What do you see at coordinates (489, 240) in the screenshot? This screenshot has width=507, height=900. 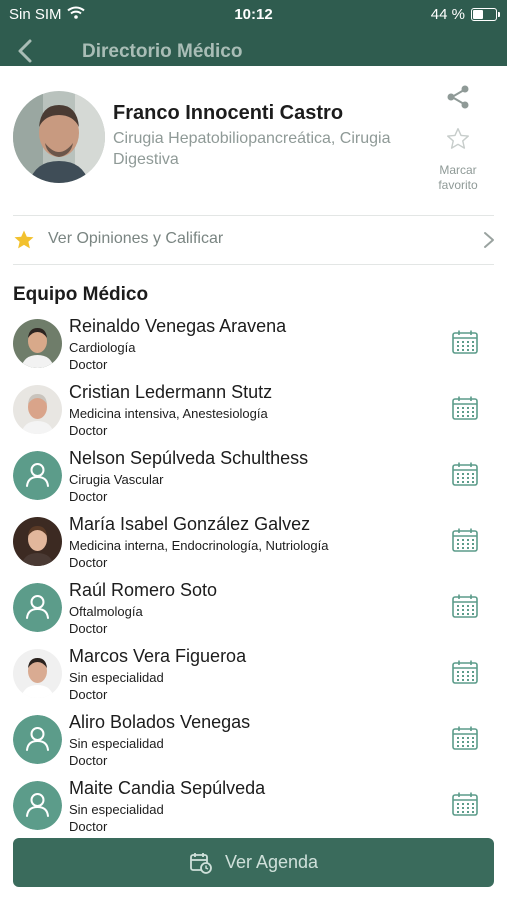 I see `chevron-right-icon` at bounding box center [489, 240].